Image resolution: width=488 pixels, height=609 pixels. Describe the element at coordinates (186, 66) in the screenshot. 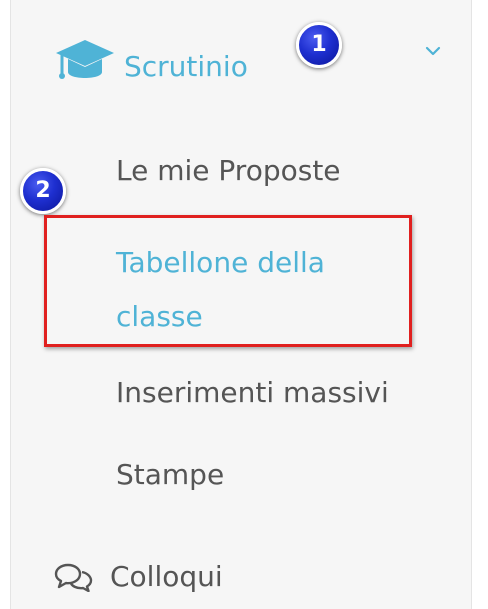

I see `menu-section-label: Scrutinio` at that location.